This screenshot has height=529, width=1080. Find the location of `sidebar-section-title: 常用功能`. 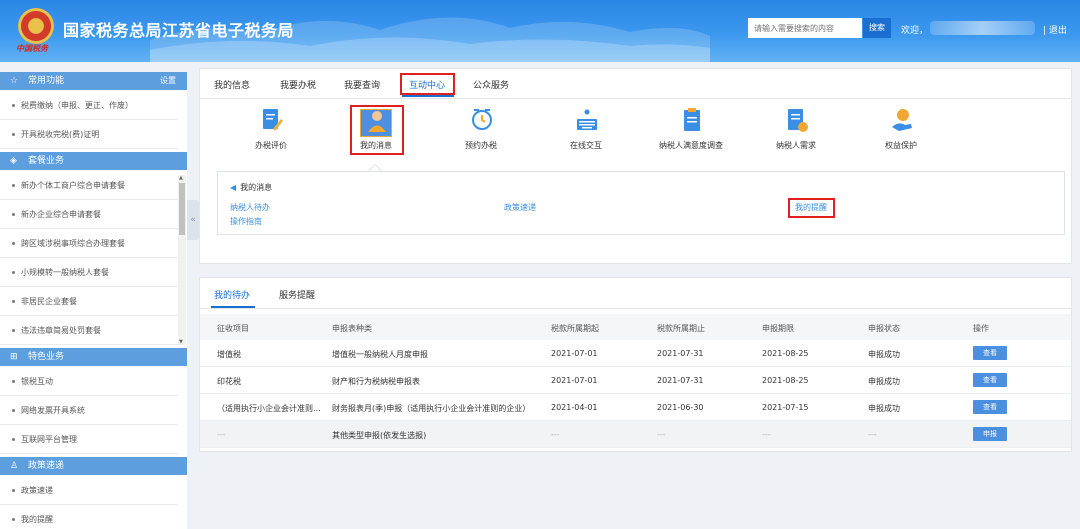

sidebar-section-title: 常用功能 is located at coordinates (46, 81).